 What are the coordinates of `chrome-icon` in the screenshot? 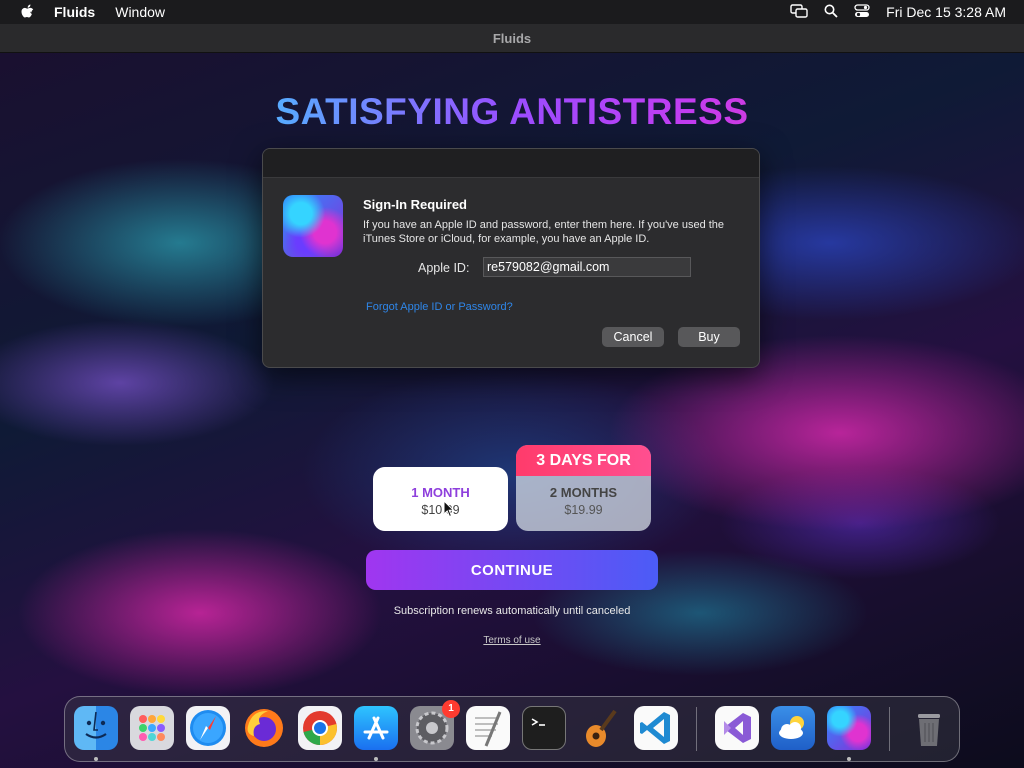 It's located at (320, 728).